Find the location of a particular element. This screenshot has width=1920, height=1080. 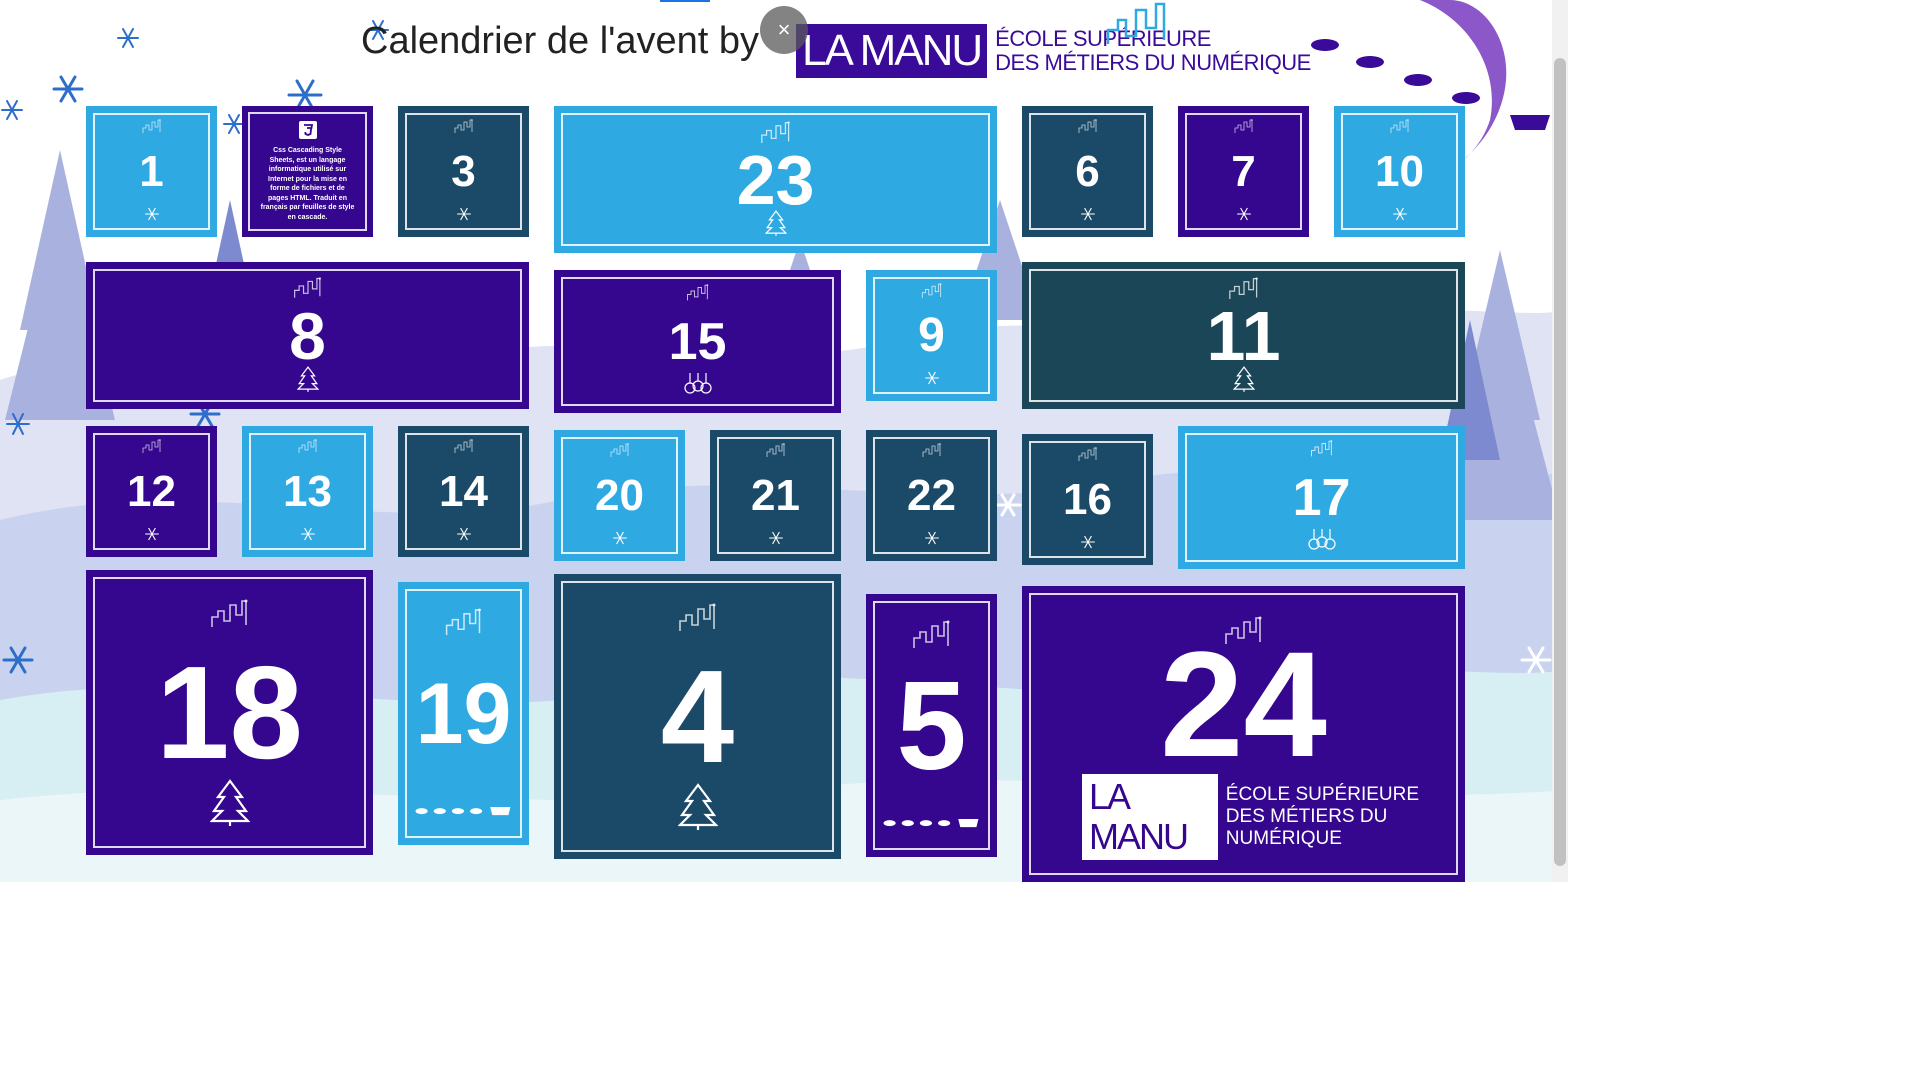

close-button: × is located at coordinates (784, 30).